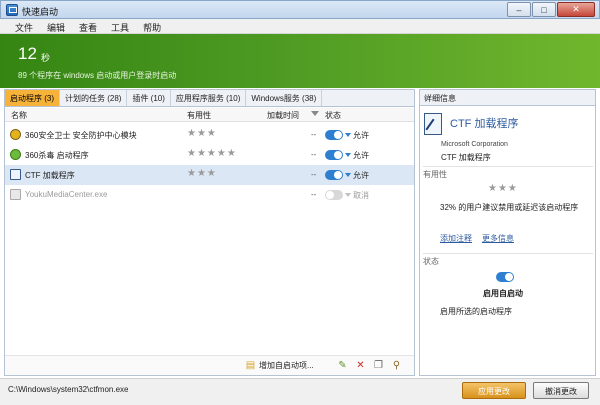  Describe the element at coordinates (509, 207) in the screenshot. I see `disable-percentage: 32% 的用户建议禁用或延迟该启动程序` at that location.